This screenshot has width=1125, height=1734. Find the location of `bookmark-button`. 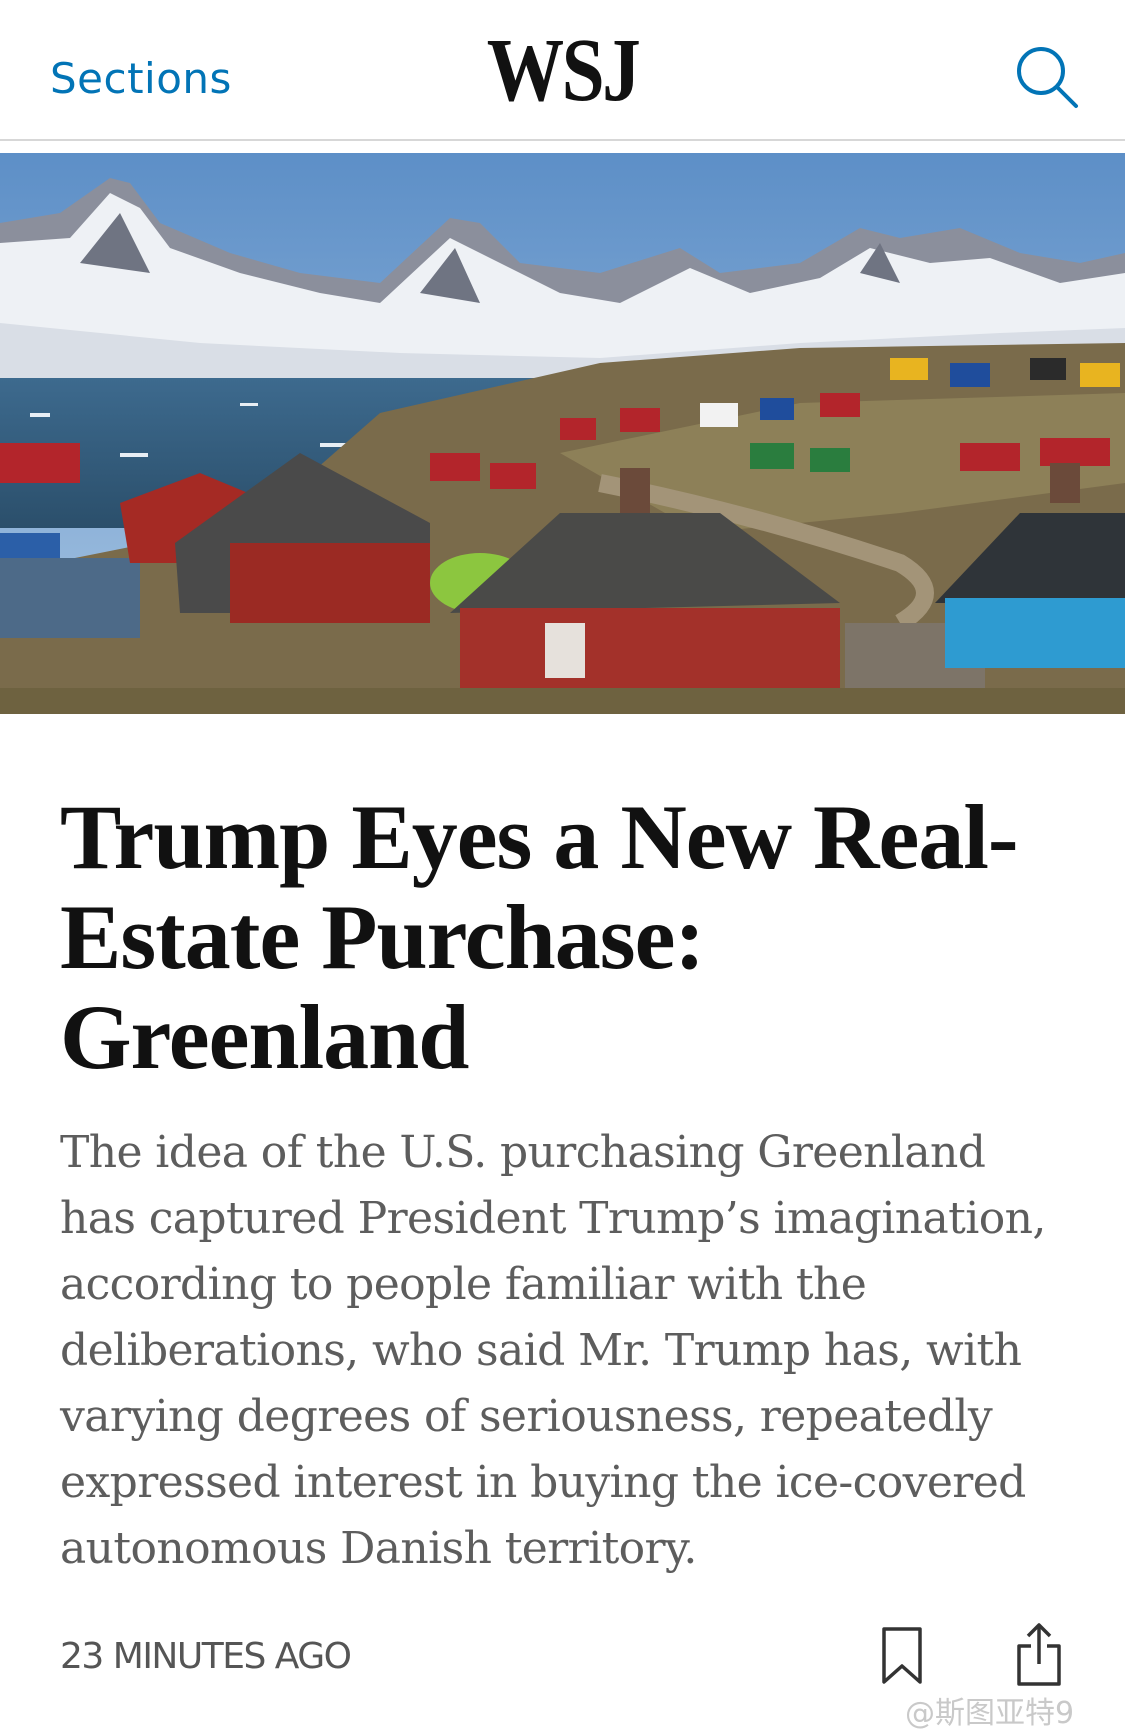

bookmark-button is located at coordinates (902, 1656).